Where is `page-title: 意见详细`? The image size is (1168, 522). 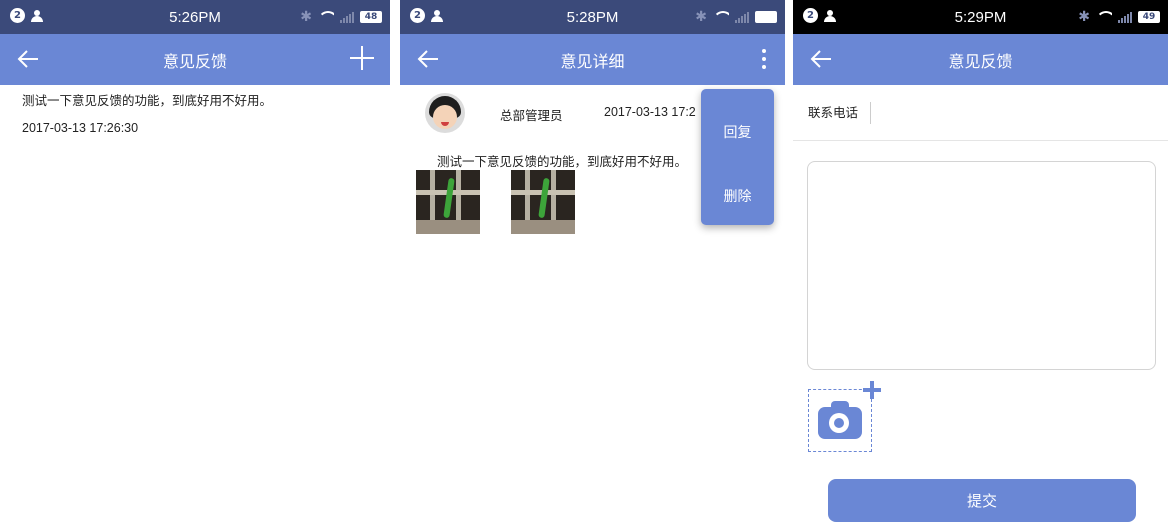 page-title: 意见详细 is located at coordinates (592, 61).